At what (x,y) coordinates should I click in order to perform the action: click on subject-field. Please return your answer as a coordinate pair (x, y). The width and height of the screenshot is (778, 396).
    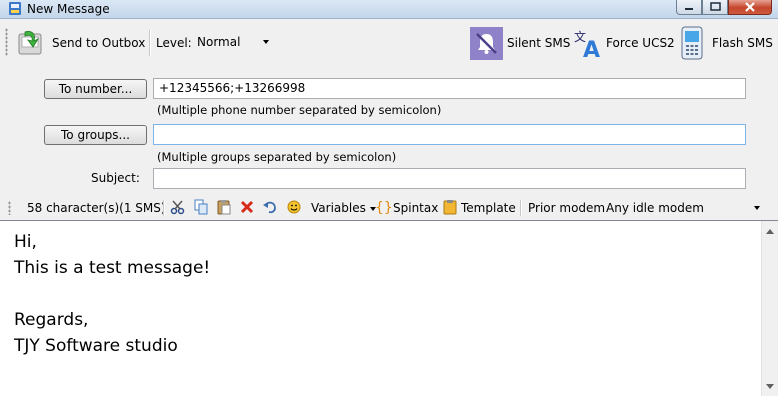
    Looking at the image, I should click on (449, 178).